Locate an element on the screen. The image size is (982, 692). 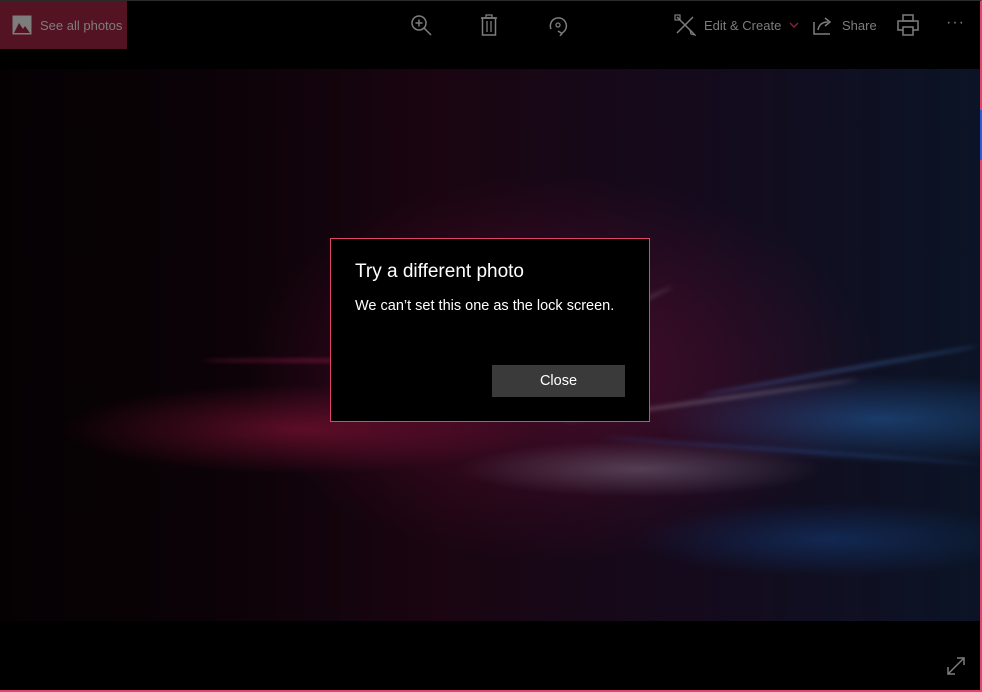
edit-create-label: Edit & Create is located at coordinates (743, 25).